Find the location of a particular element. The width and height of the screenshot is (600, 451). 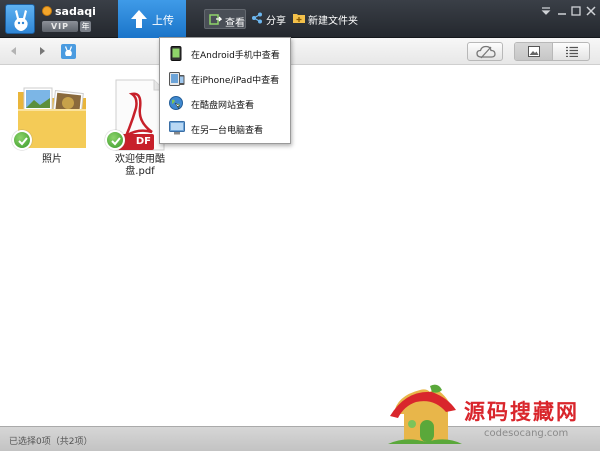

view-mode-toggle is located at coordinates (552, 51).